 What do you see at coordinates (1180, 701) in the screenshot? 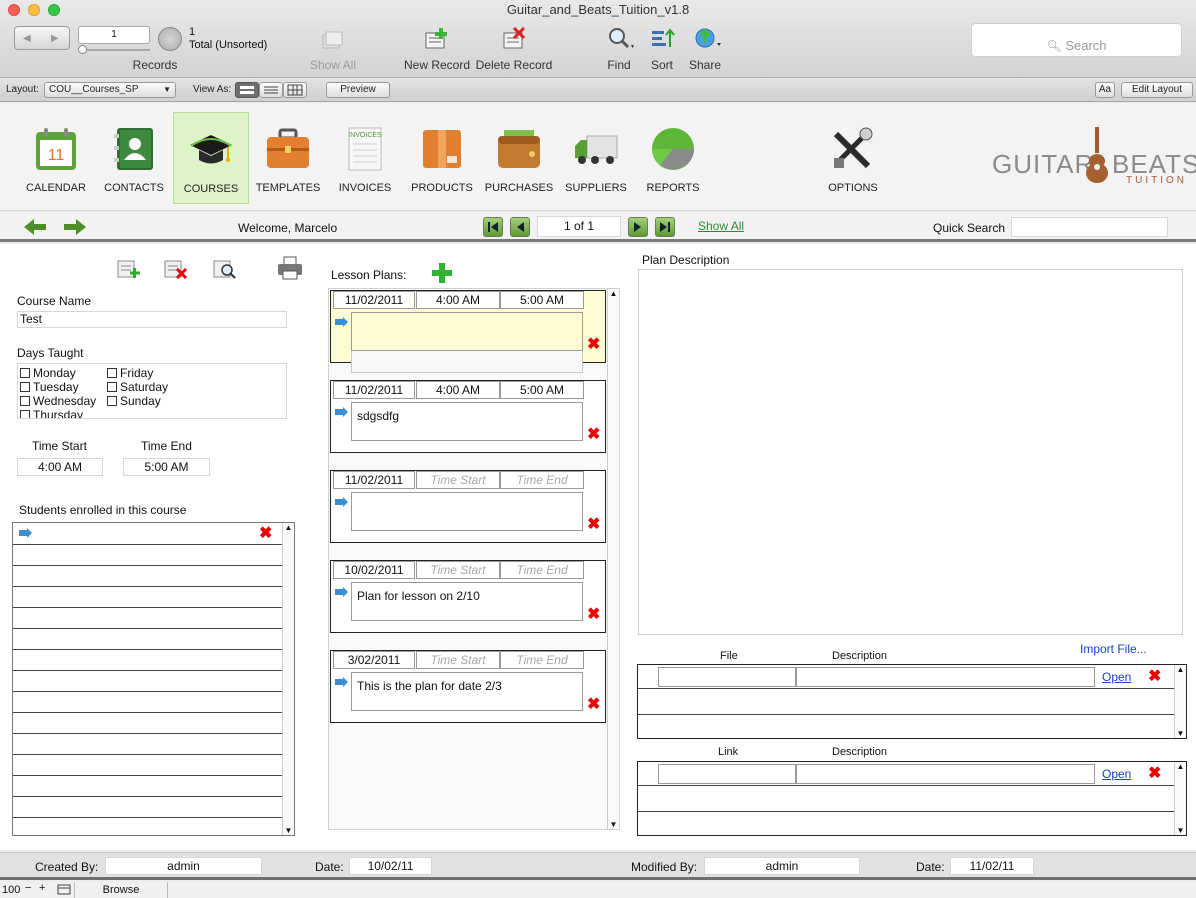
I see `files-scrollbar: ▲ ▼` at bounding box center [1180, 701].